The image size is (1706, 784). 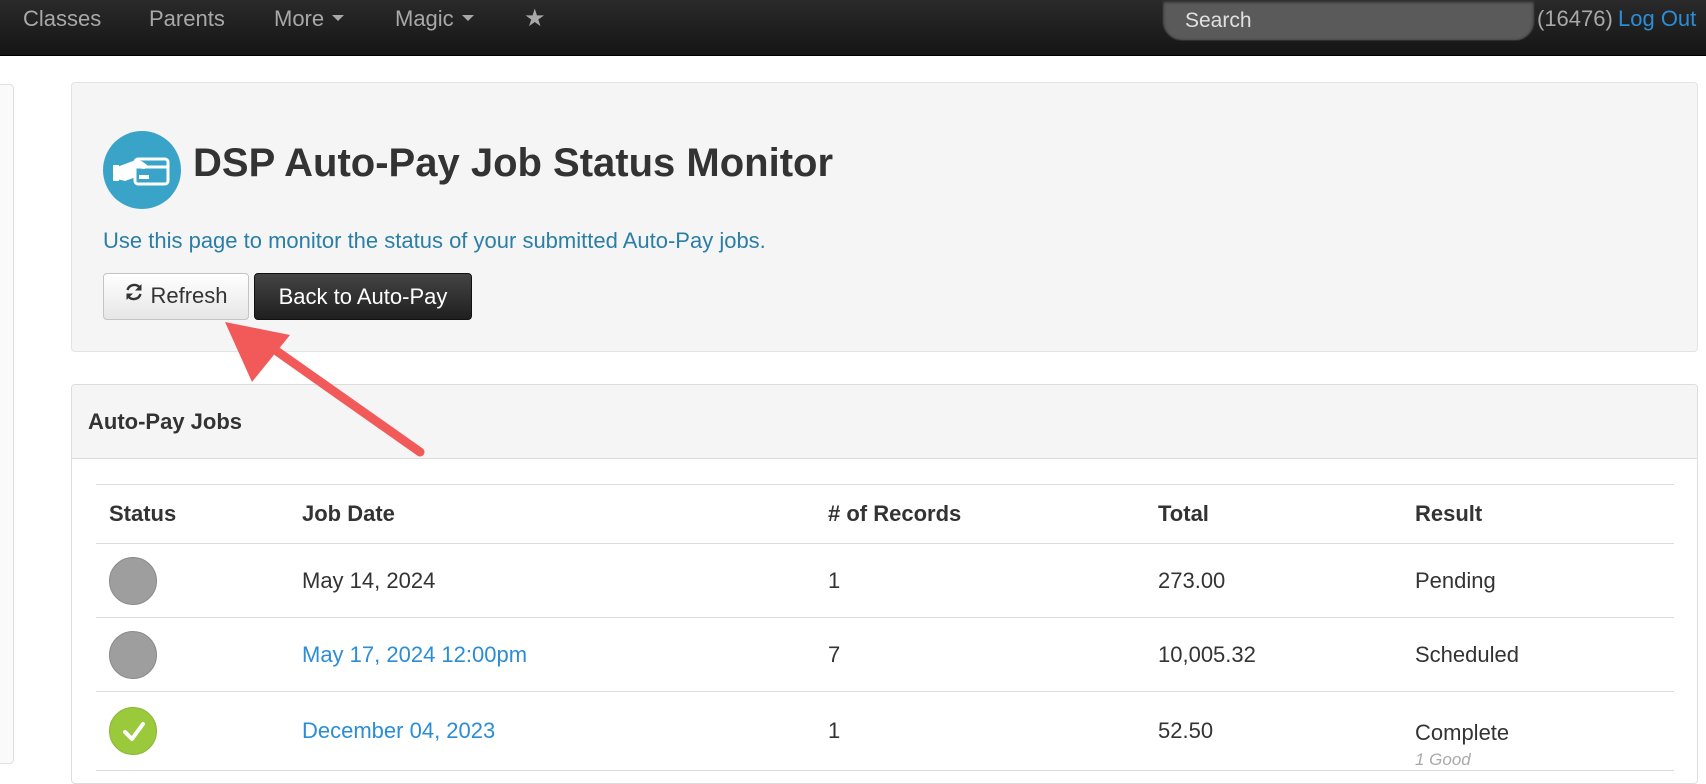 What do you see at coordinates (398, 730) in the screenshot?
I see `job-date-link: December 04, 2023` at bounding box center [398, 730].